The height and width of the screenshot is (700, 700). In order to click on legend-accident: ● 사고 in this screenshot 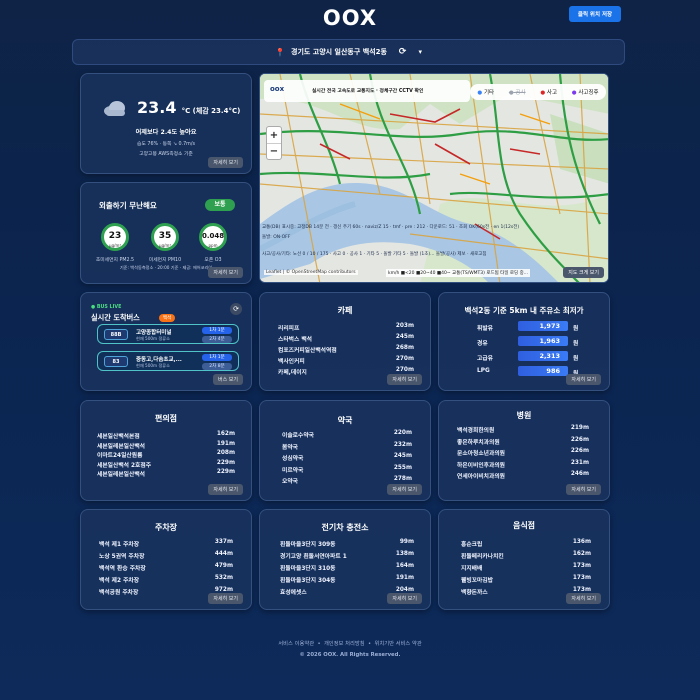, I will do `click(548, 92)`.